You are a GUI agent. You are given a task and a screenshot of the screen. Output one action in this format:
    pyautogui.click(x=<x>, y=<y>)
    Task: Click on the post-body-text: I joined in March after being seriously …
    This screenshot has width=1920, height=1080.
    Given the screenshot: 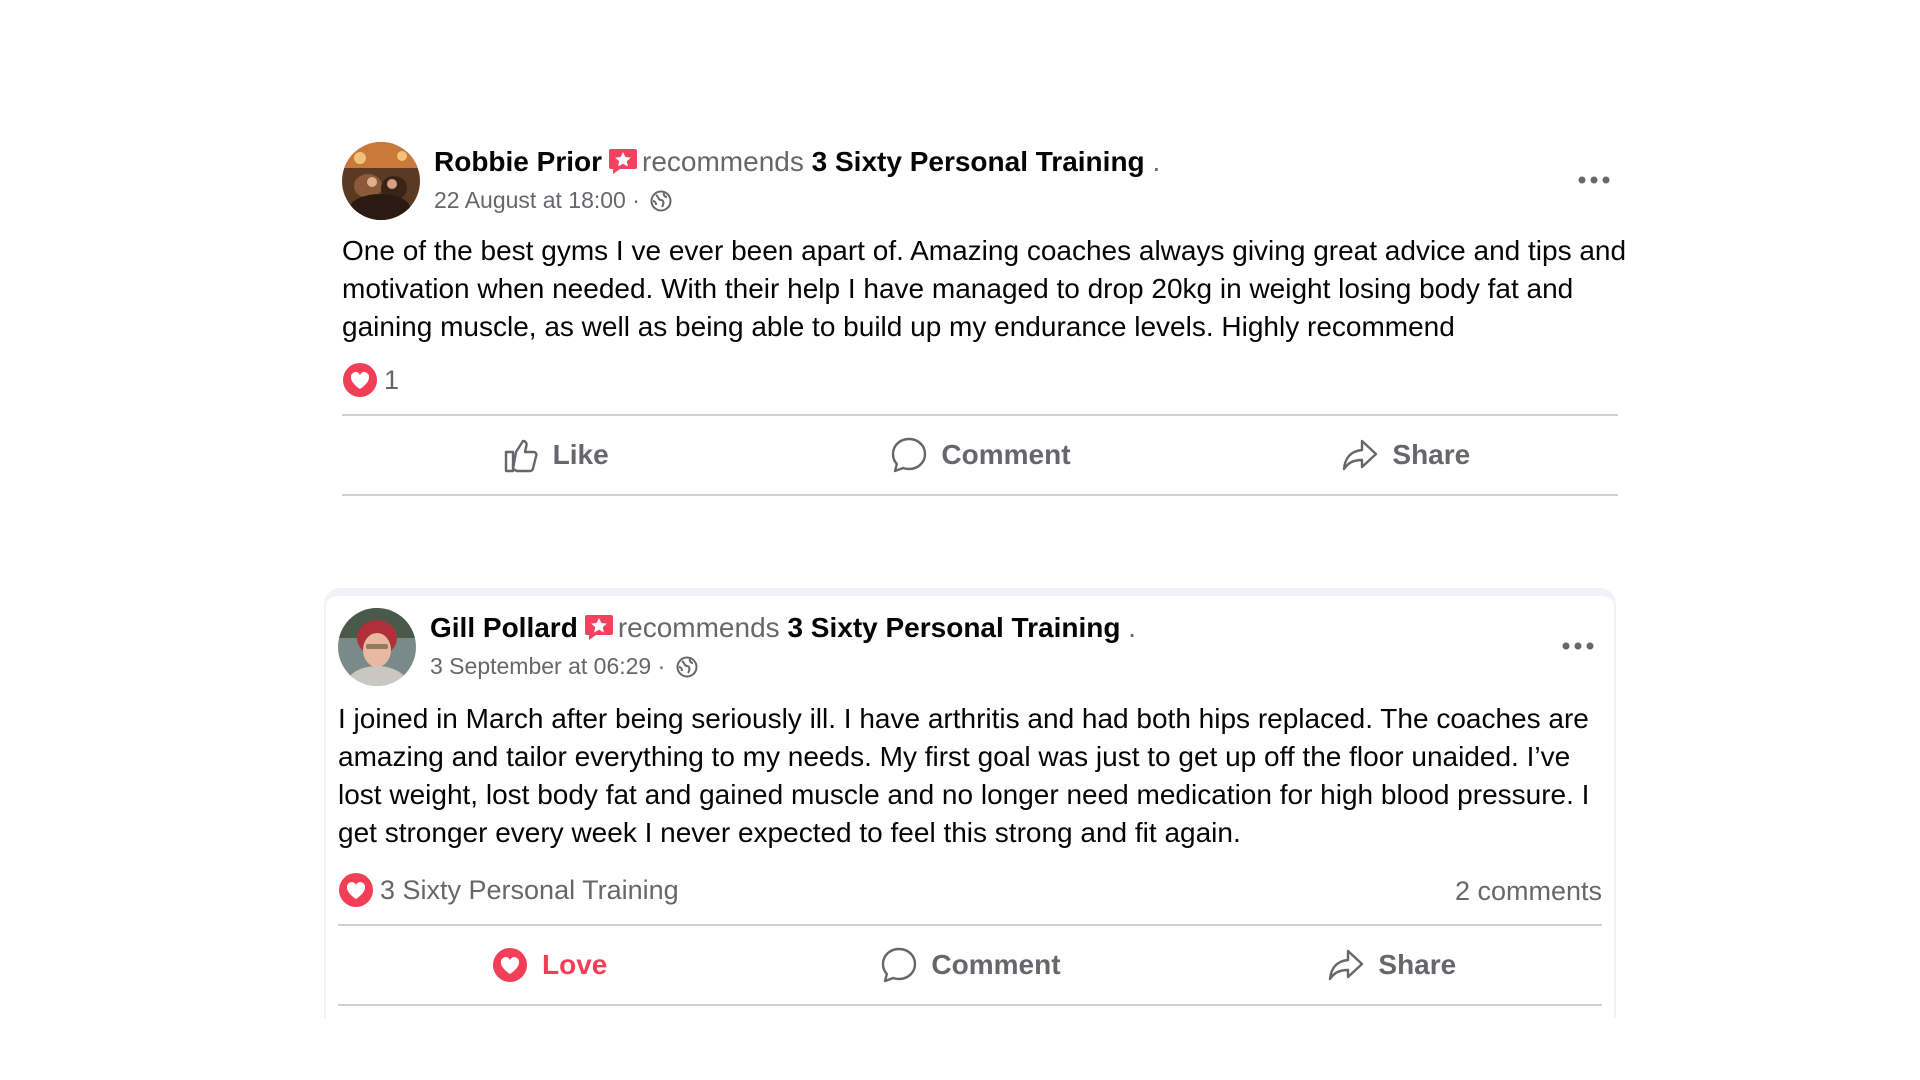 What is the action you would take?
    pyautogui.click(x=964, y=775)
    